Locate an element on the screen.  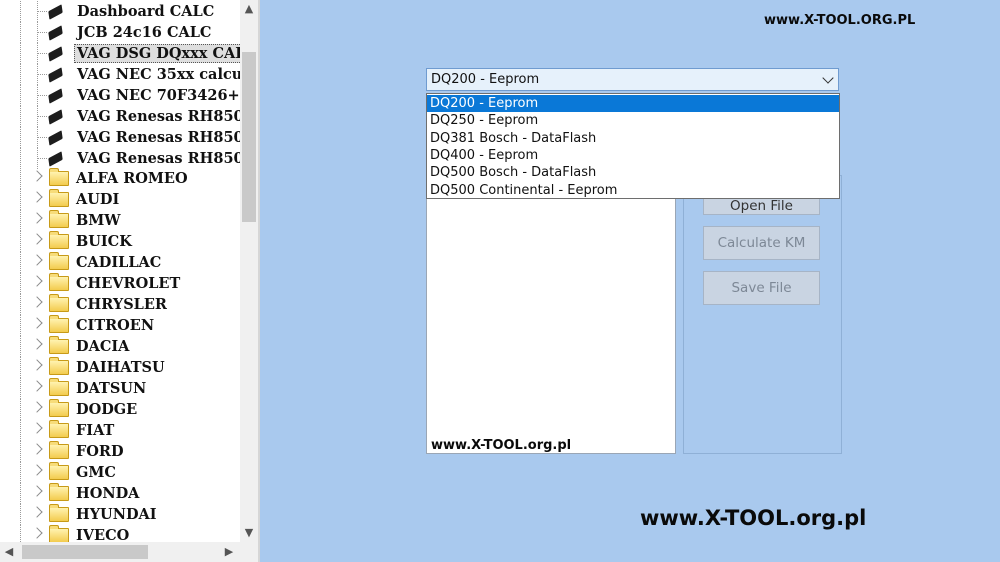
tree-item-label: BMW is located at coordinates (98, 220).